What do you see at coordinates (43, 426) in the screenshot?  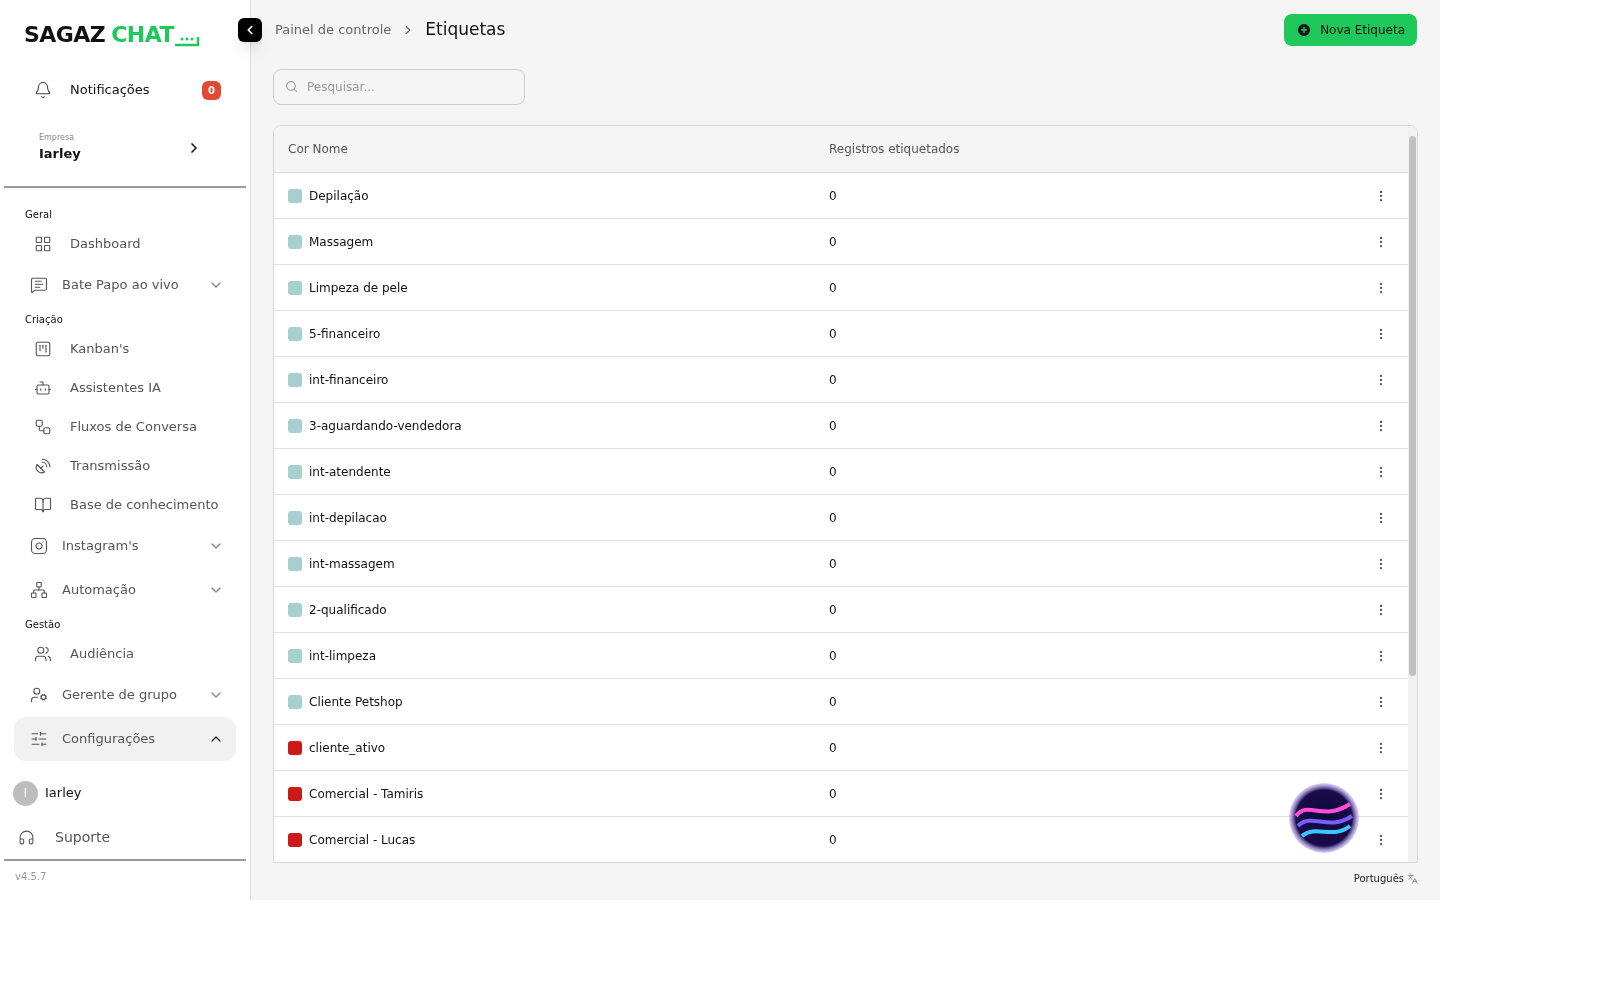 I see `flow-icon` at bounding box center [43, 426].